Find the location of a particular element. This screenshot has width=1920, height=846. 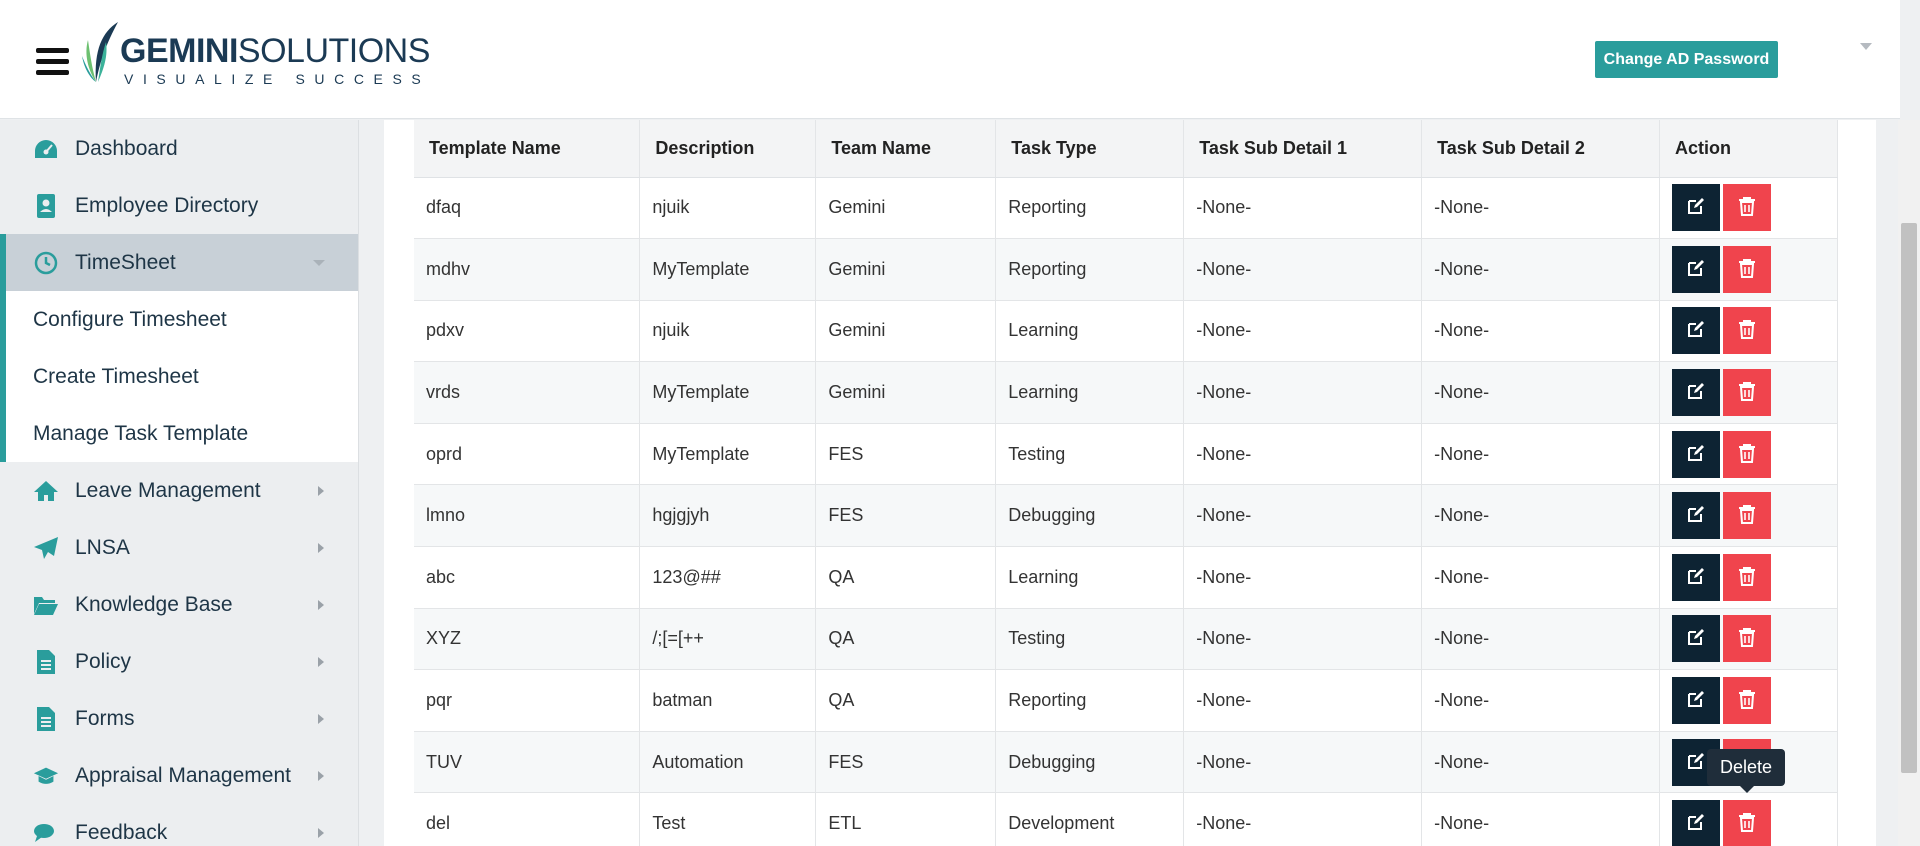

table-row: XYZ/;[=[++ QA Testing -None- -None- is located at coordinates (1126, 639).